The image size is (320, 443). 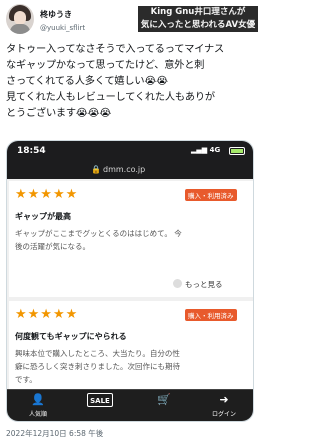 I want to click on review-body: ギャップがここまでグッとくるのははじめて。 今 後の活躍が気になる。, so click(x=129, y=240).